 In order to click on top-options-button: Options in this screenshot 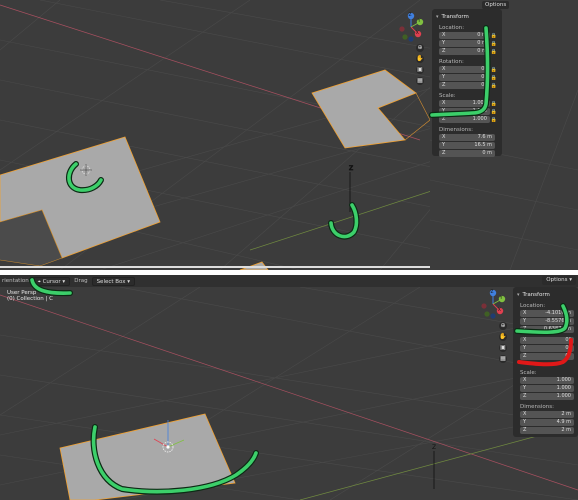, I will do `click(496, 5)`.